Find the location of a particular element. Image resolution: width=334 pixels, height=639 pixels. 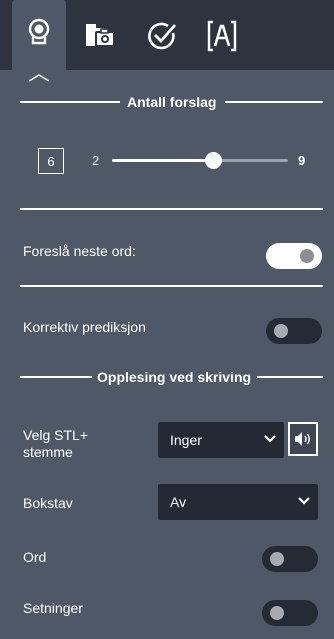

next-word-label: Foreslå neste ord: is located at coordinates (79, 251).